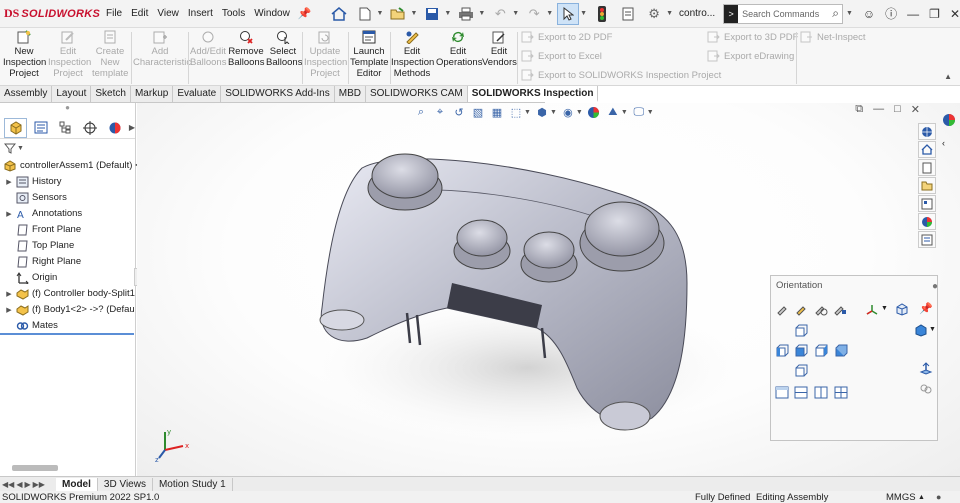 The width and height of the screenshot is (960, 503). What do you see at coordinates (669, 13) in the screenshot?
I see `options-dropdown-icon: ▼` at bounding box center [669, 13].